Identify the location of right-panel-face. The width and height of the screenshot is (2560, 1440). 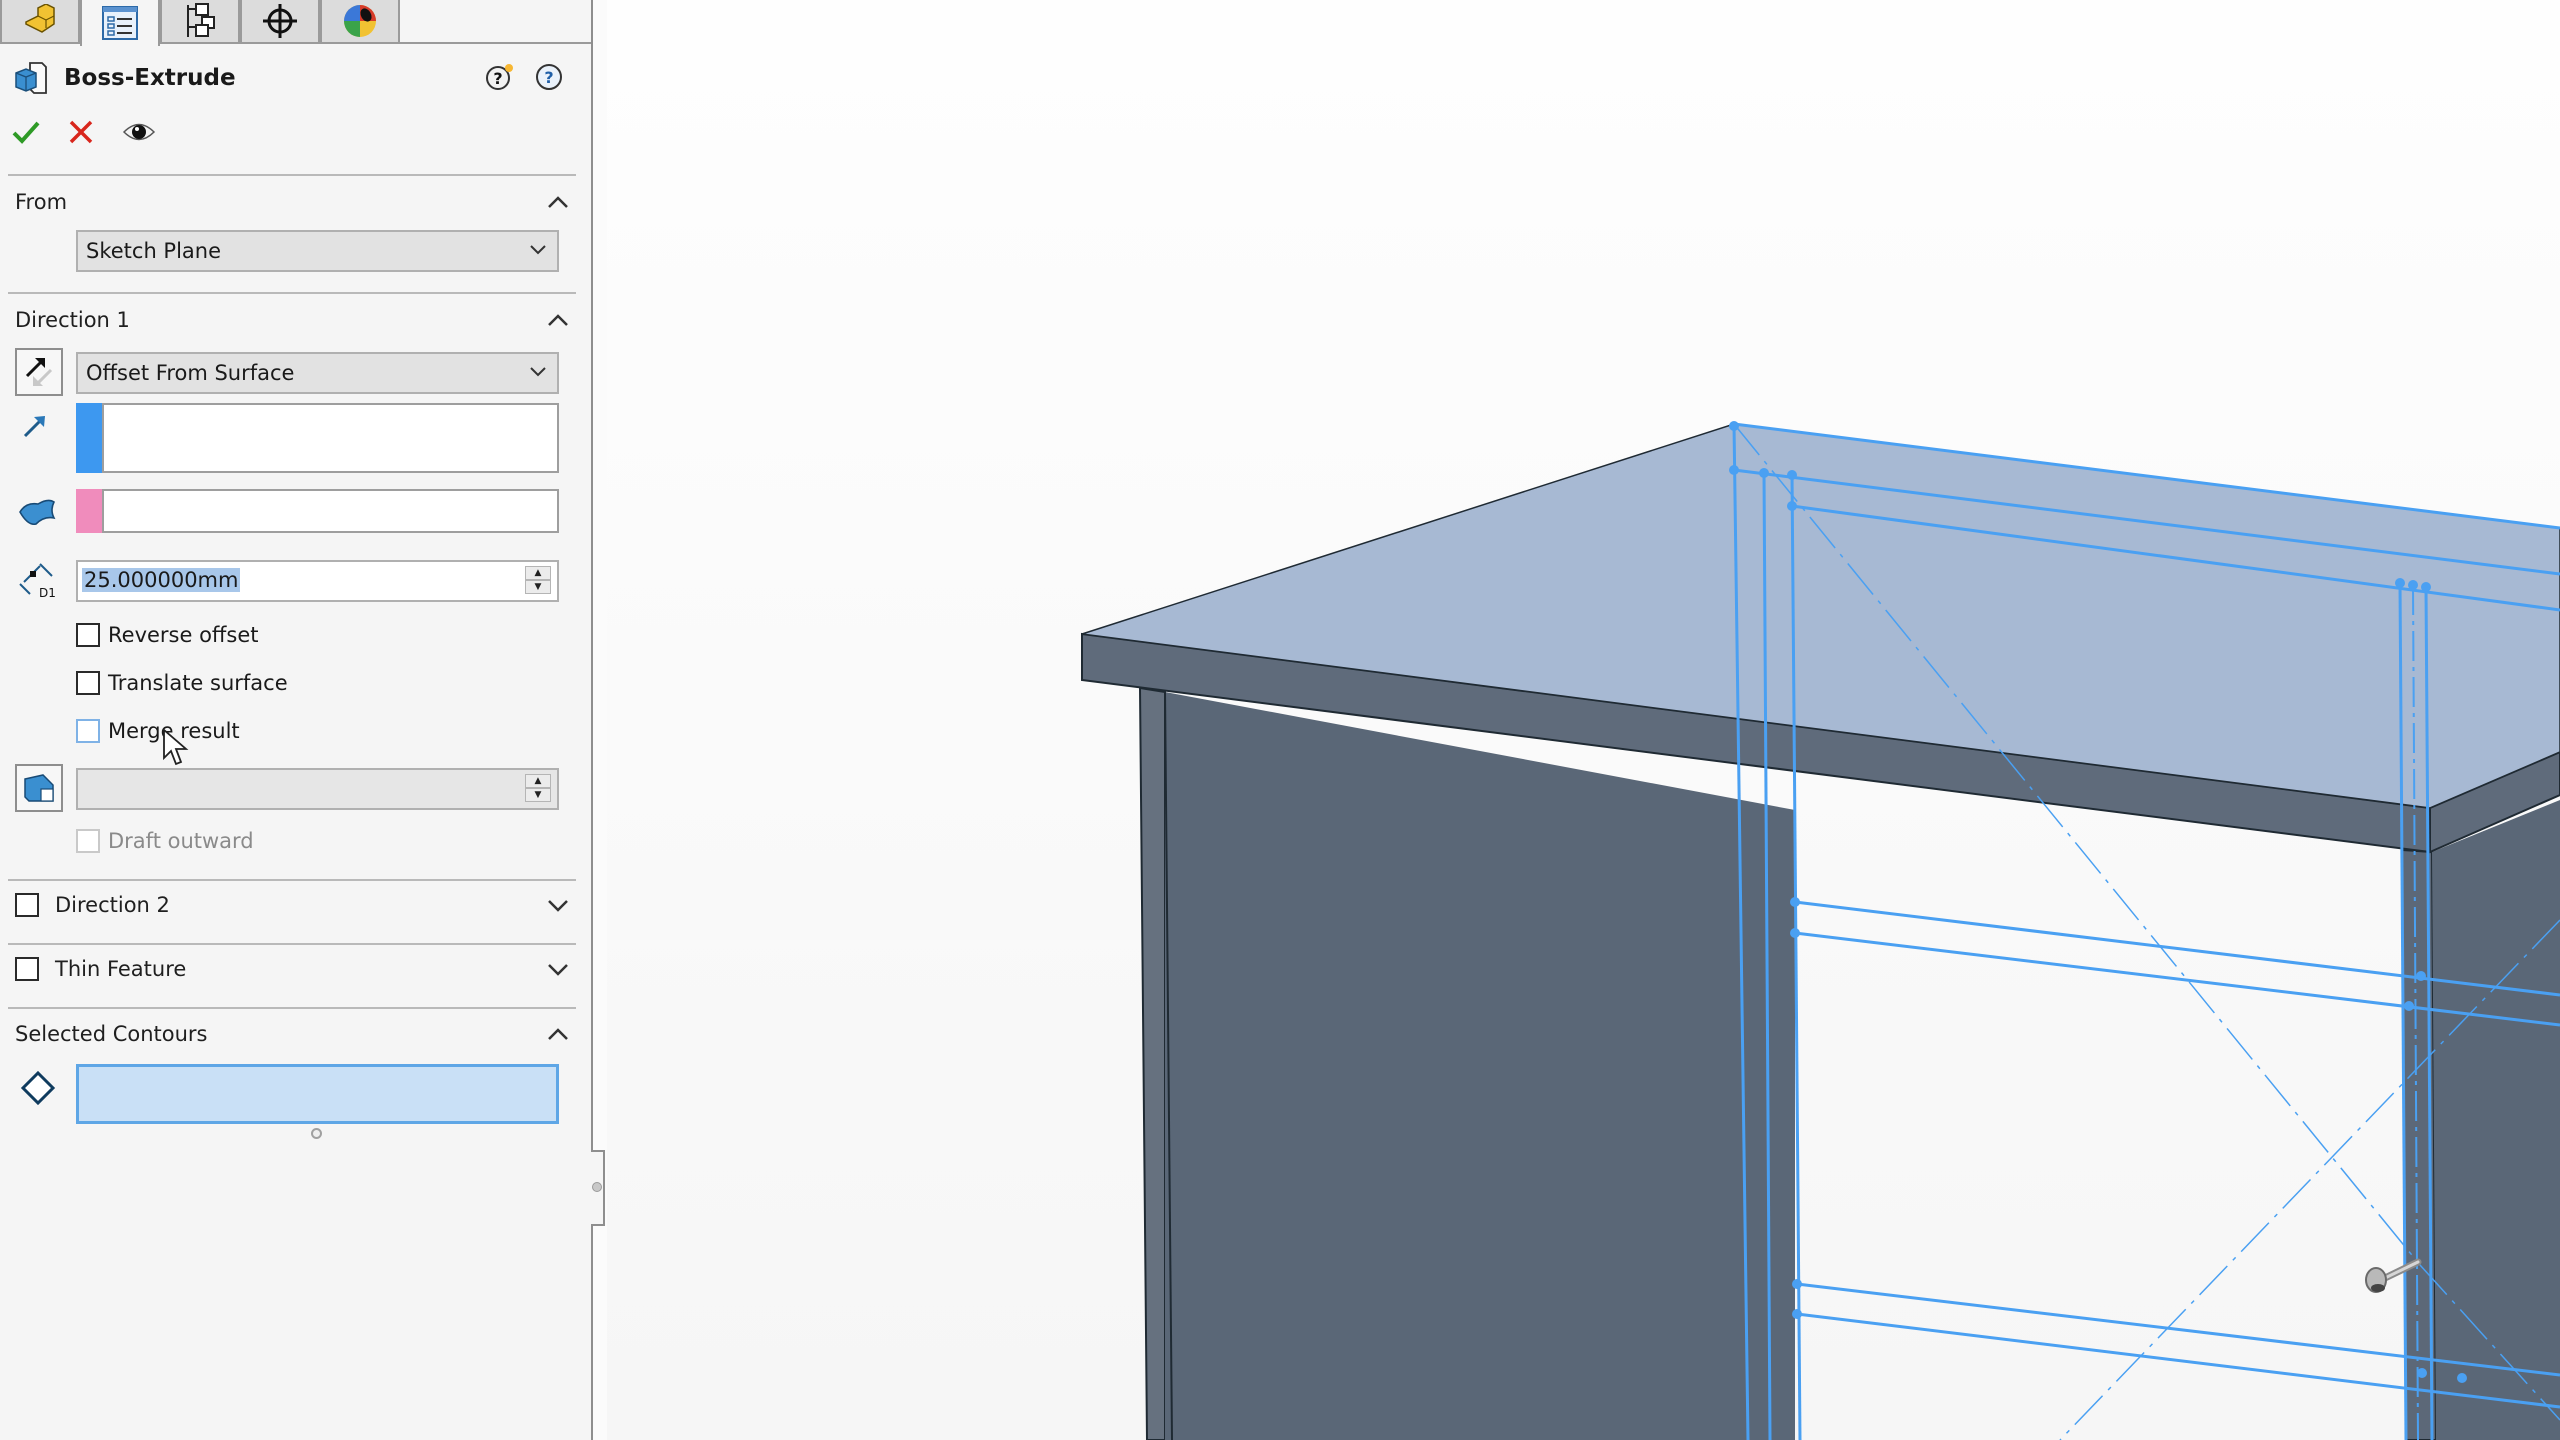
(2496, 1120).